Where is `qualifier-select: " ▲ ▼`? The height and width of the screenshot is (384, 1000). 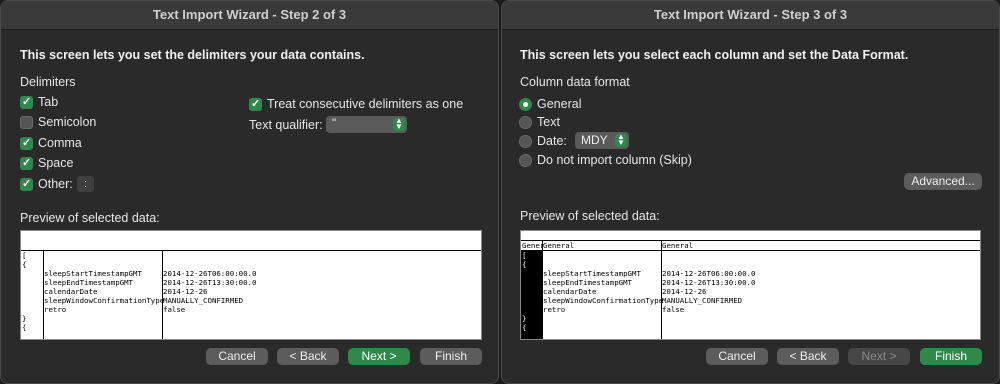
qualifier-select: " ▲ ▼ is located at coordinates (366, 124).